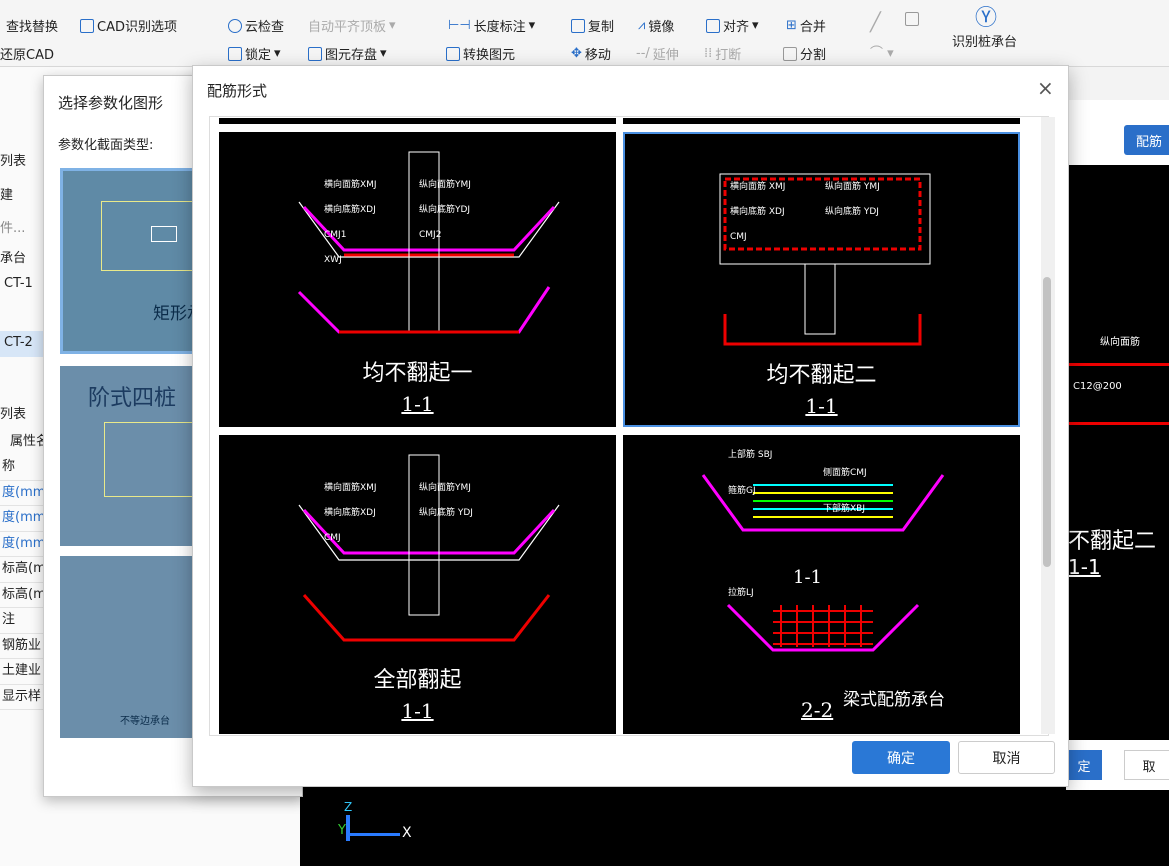 The width and height of the screenshot is (1169, 866). What do you see at coordinates (734, 825) in the screenshot?
I see `cad-canvas: Z X Y` at bounding box center [734, 825].